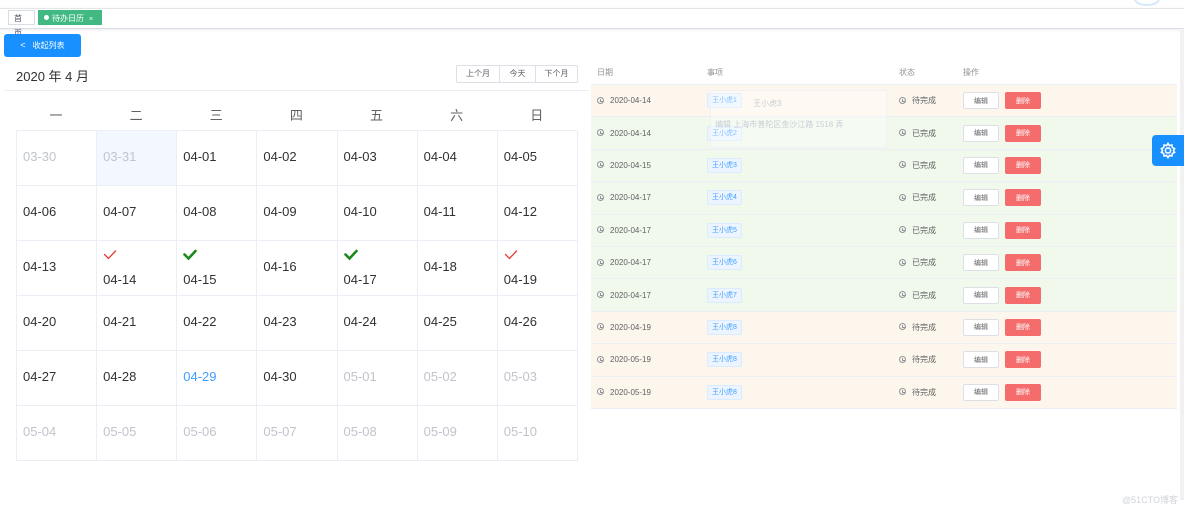 Image resolution: width=1184 pixels, height=510 pixels. Describe the element at coordinates (70, 17) in the screenshot. I see `tab-todo-calendar: 待办日历 ×` at that location.